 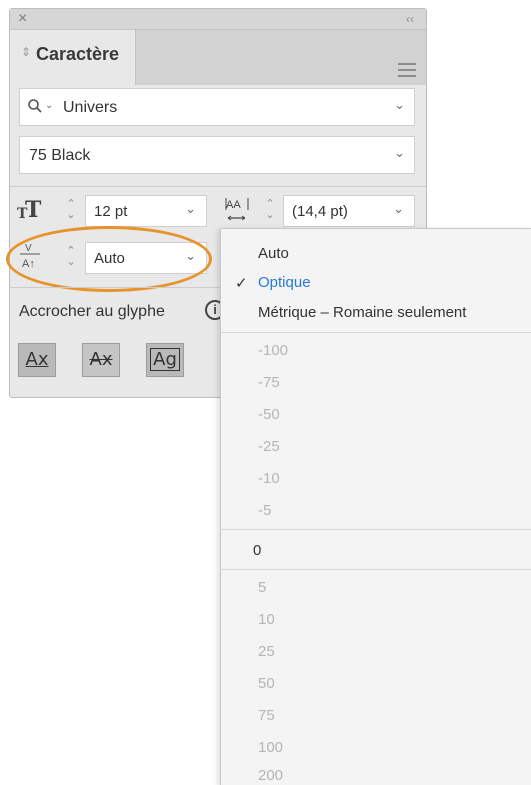 What do you see at coordinates (241, 283) in the screenshot?
I see `checkmark-icon: ✓` at bounding box center [241, 283].